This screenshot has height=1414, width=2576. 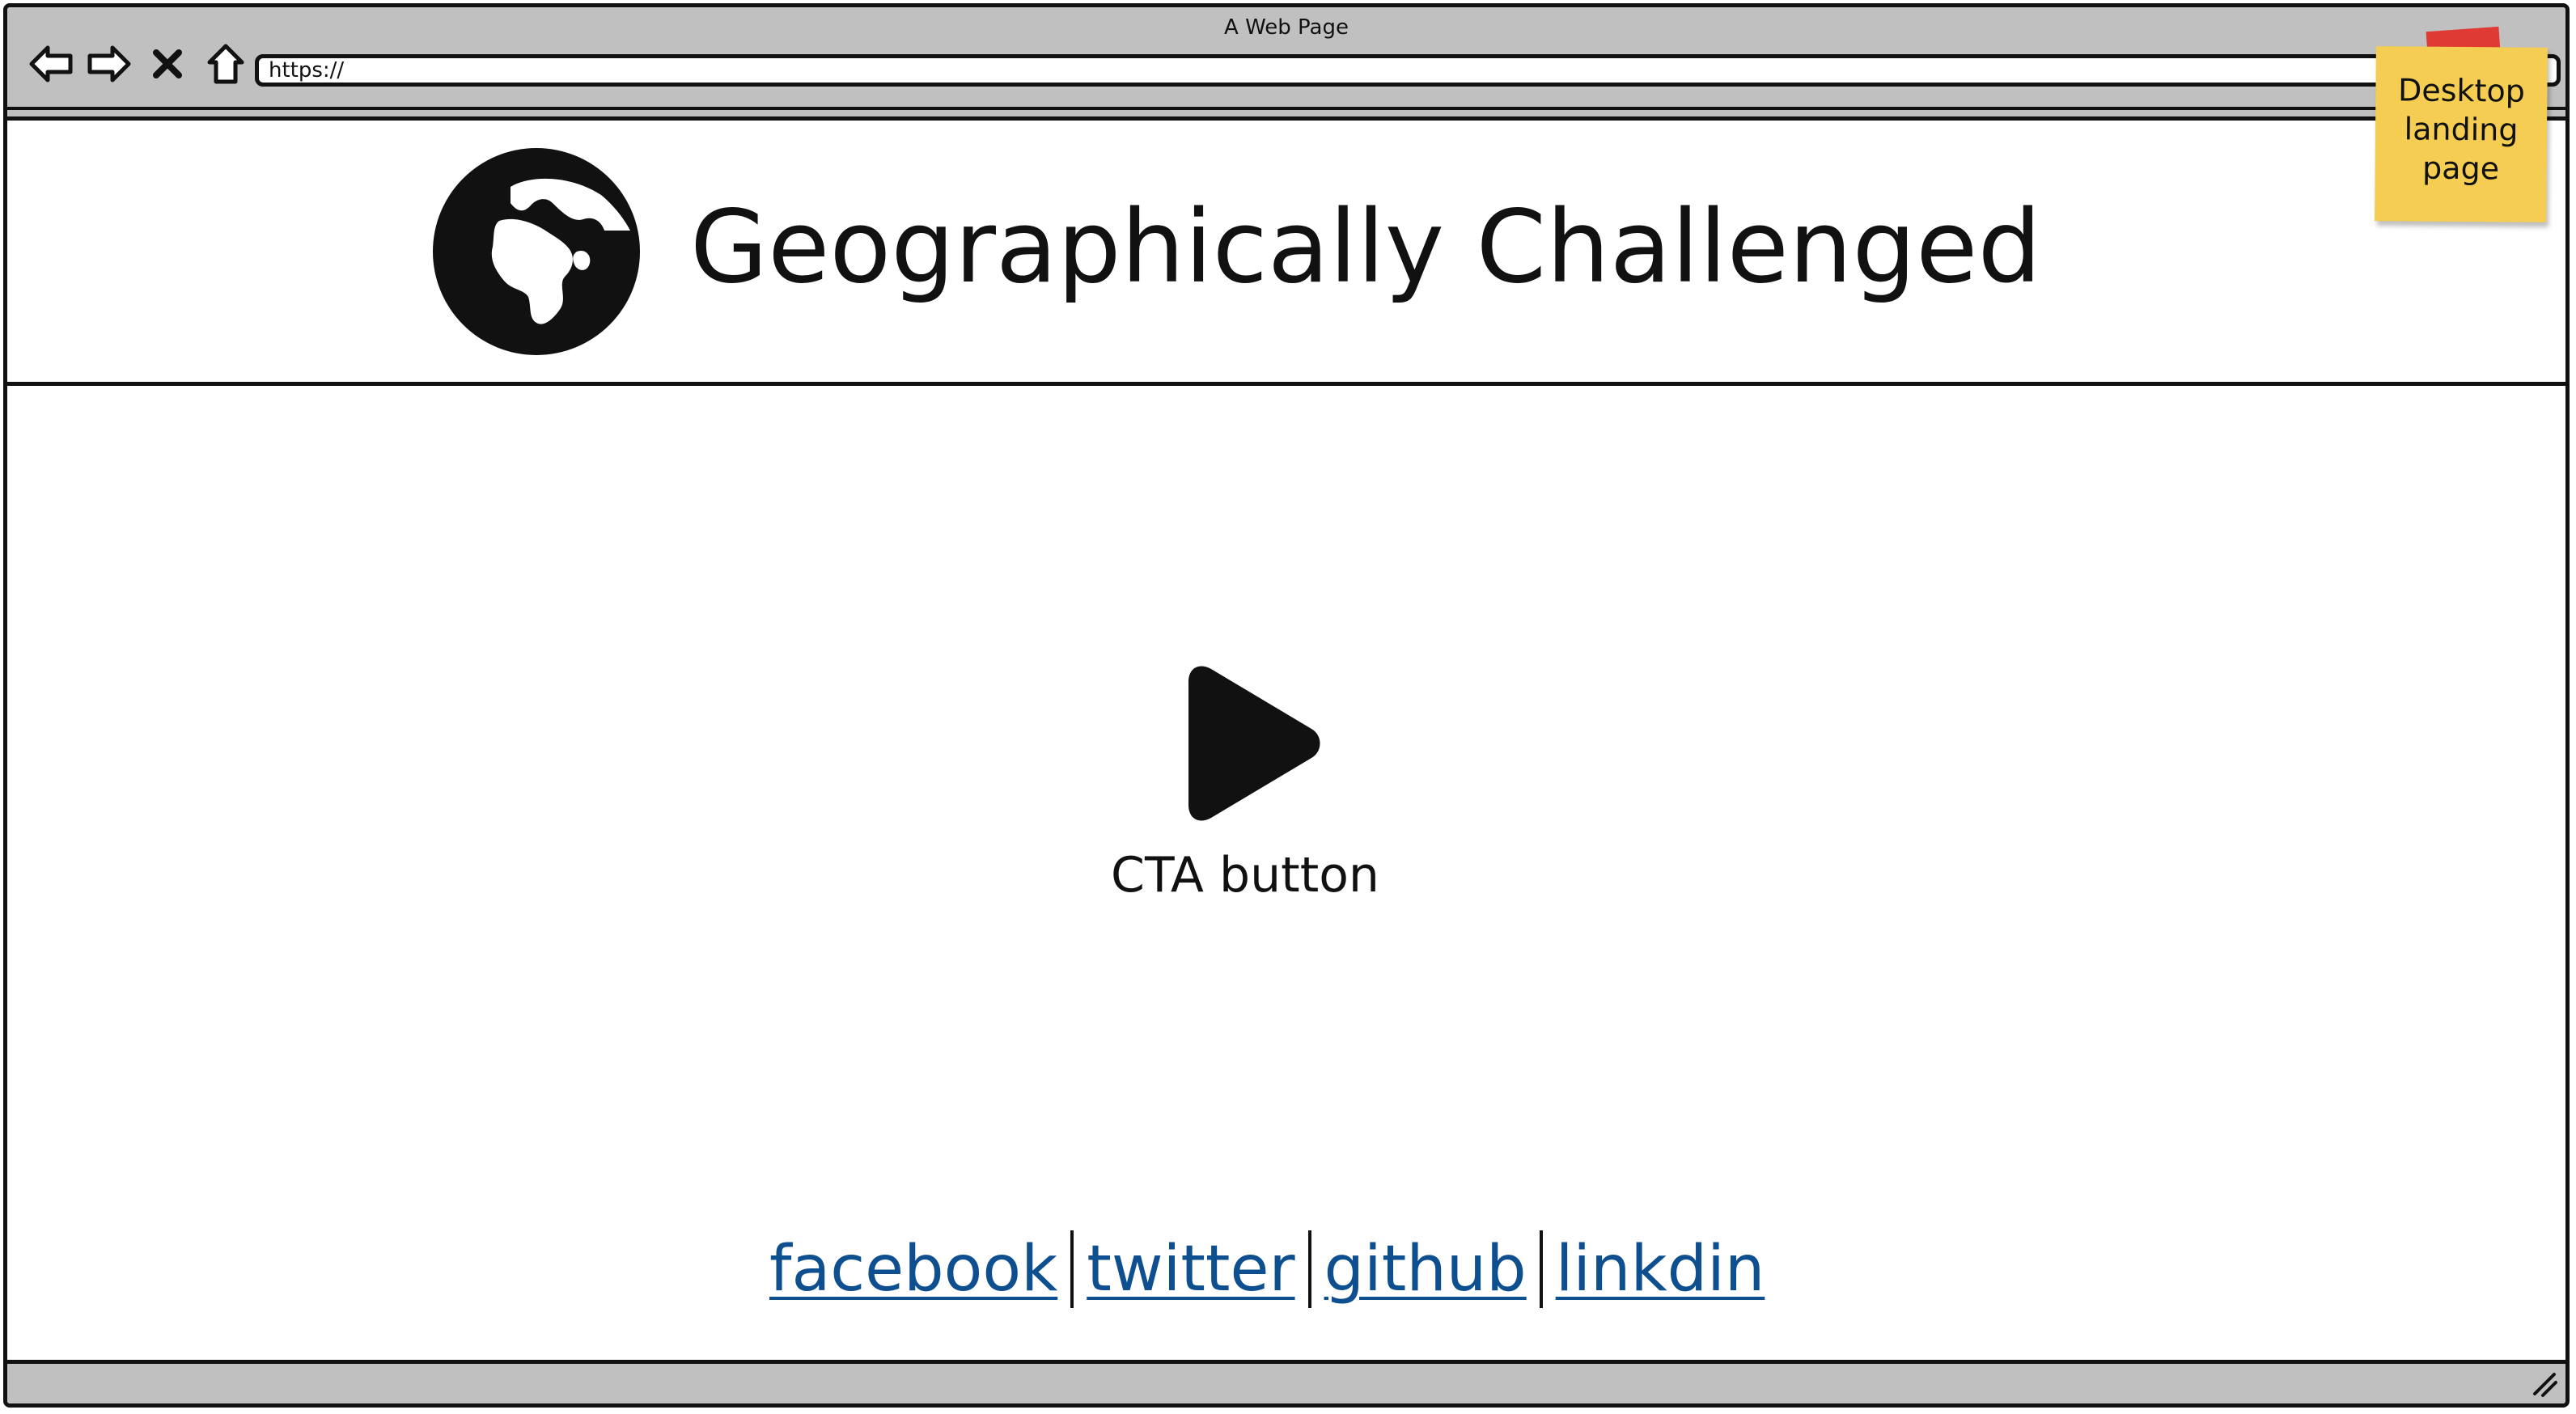 I want to click on nav-controls, so click(x=138, y=64).